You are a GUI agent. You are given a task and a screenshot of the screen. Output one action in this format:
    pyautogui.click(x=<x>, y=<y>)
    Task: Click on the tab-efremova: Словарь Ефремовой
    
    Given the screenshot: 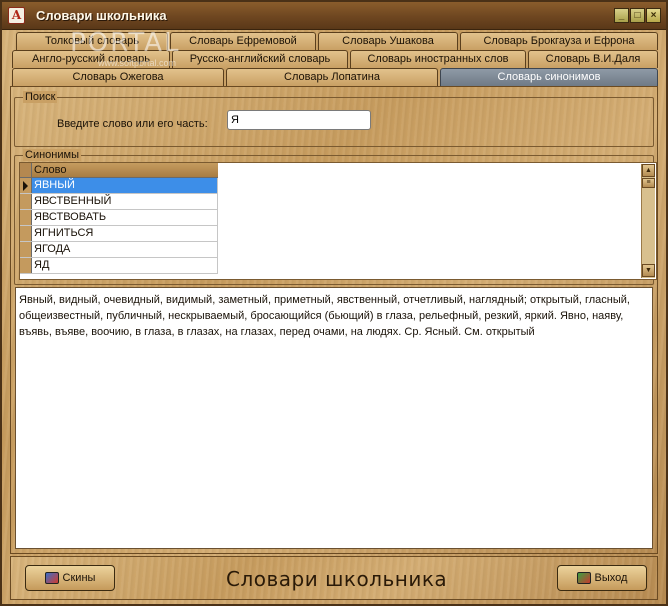 What is the action you would take?
    pyautogui.click(x=243, y=41)
    